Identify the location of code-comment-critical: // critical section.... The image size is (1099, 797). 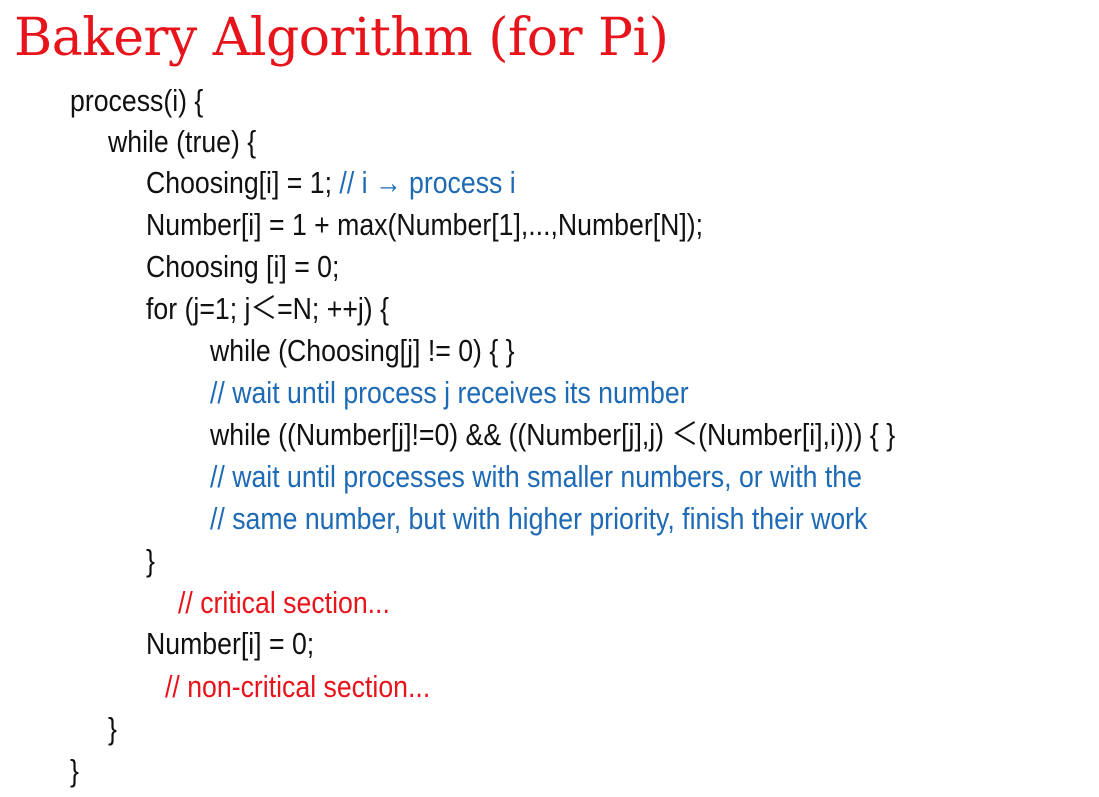
(284, 602).